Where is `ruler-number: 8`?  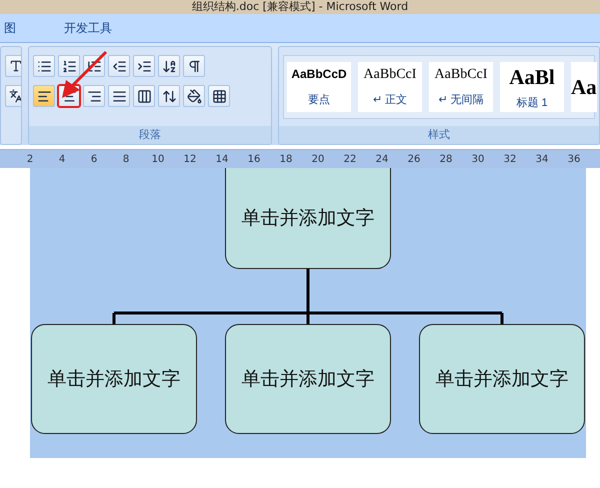 ruler-number: 8 is located at coordinates (126, 159).